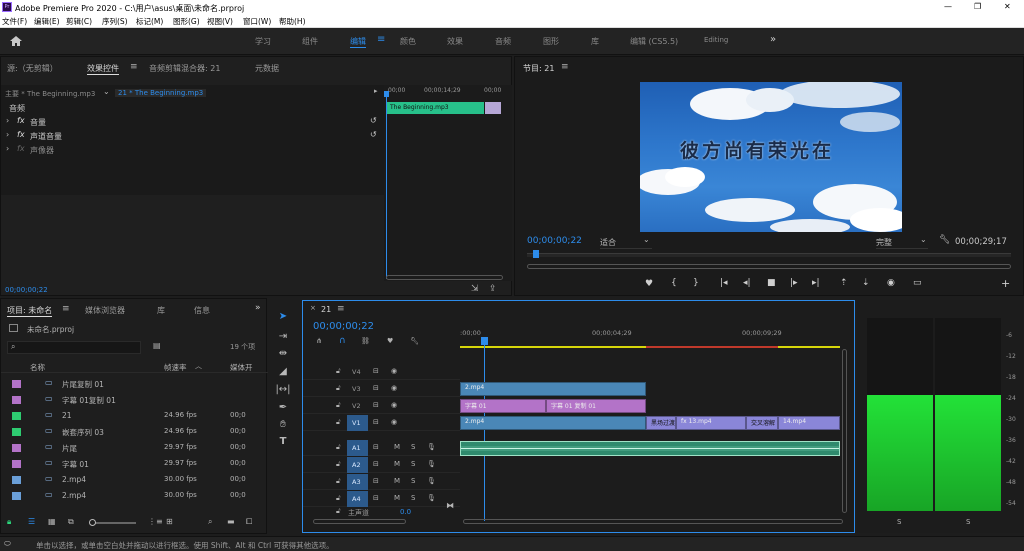  What do you see at coordinates (654, 41) in the screenshot?
I see `workspace-editing-cs55: 编辑 (CS5.5)` at bounding box center [654, 41].